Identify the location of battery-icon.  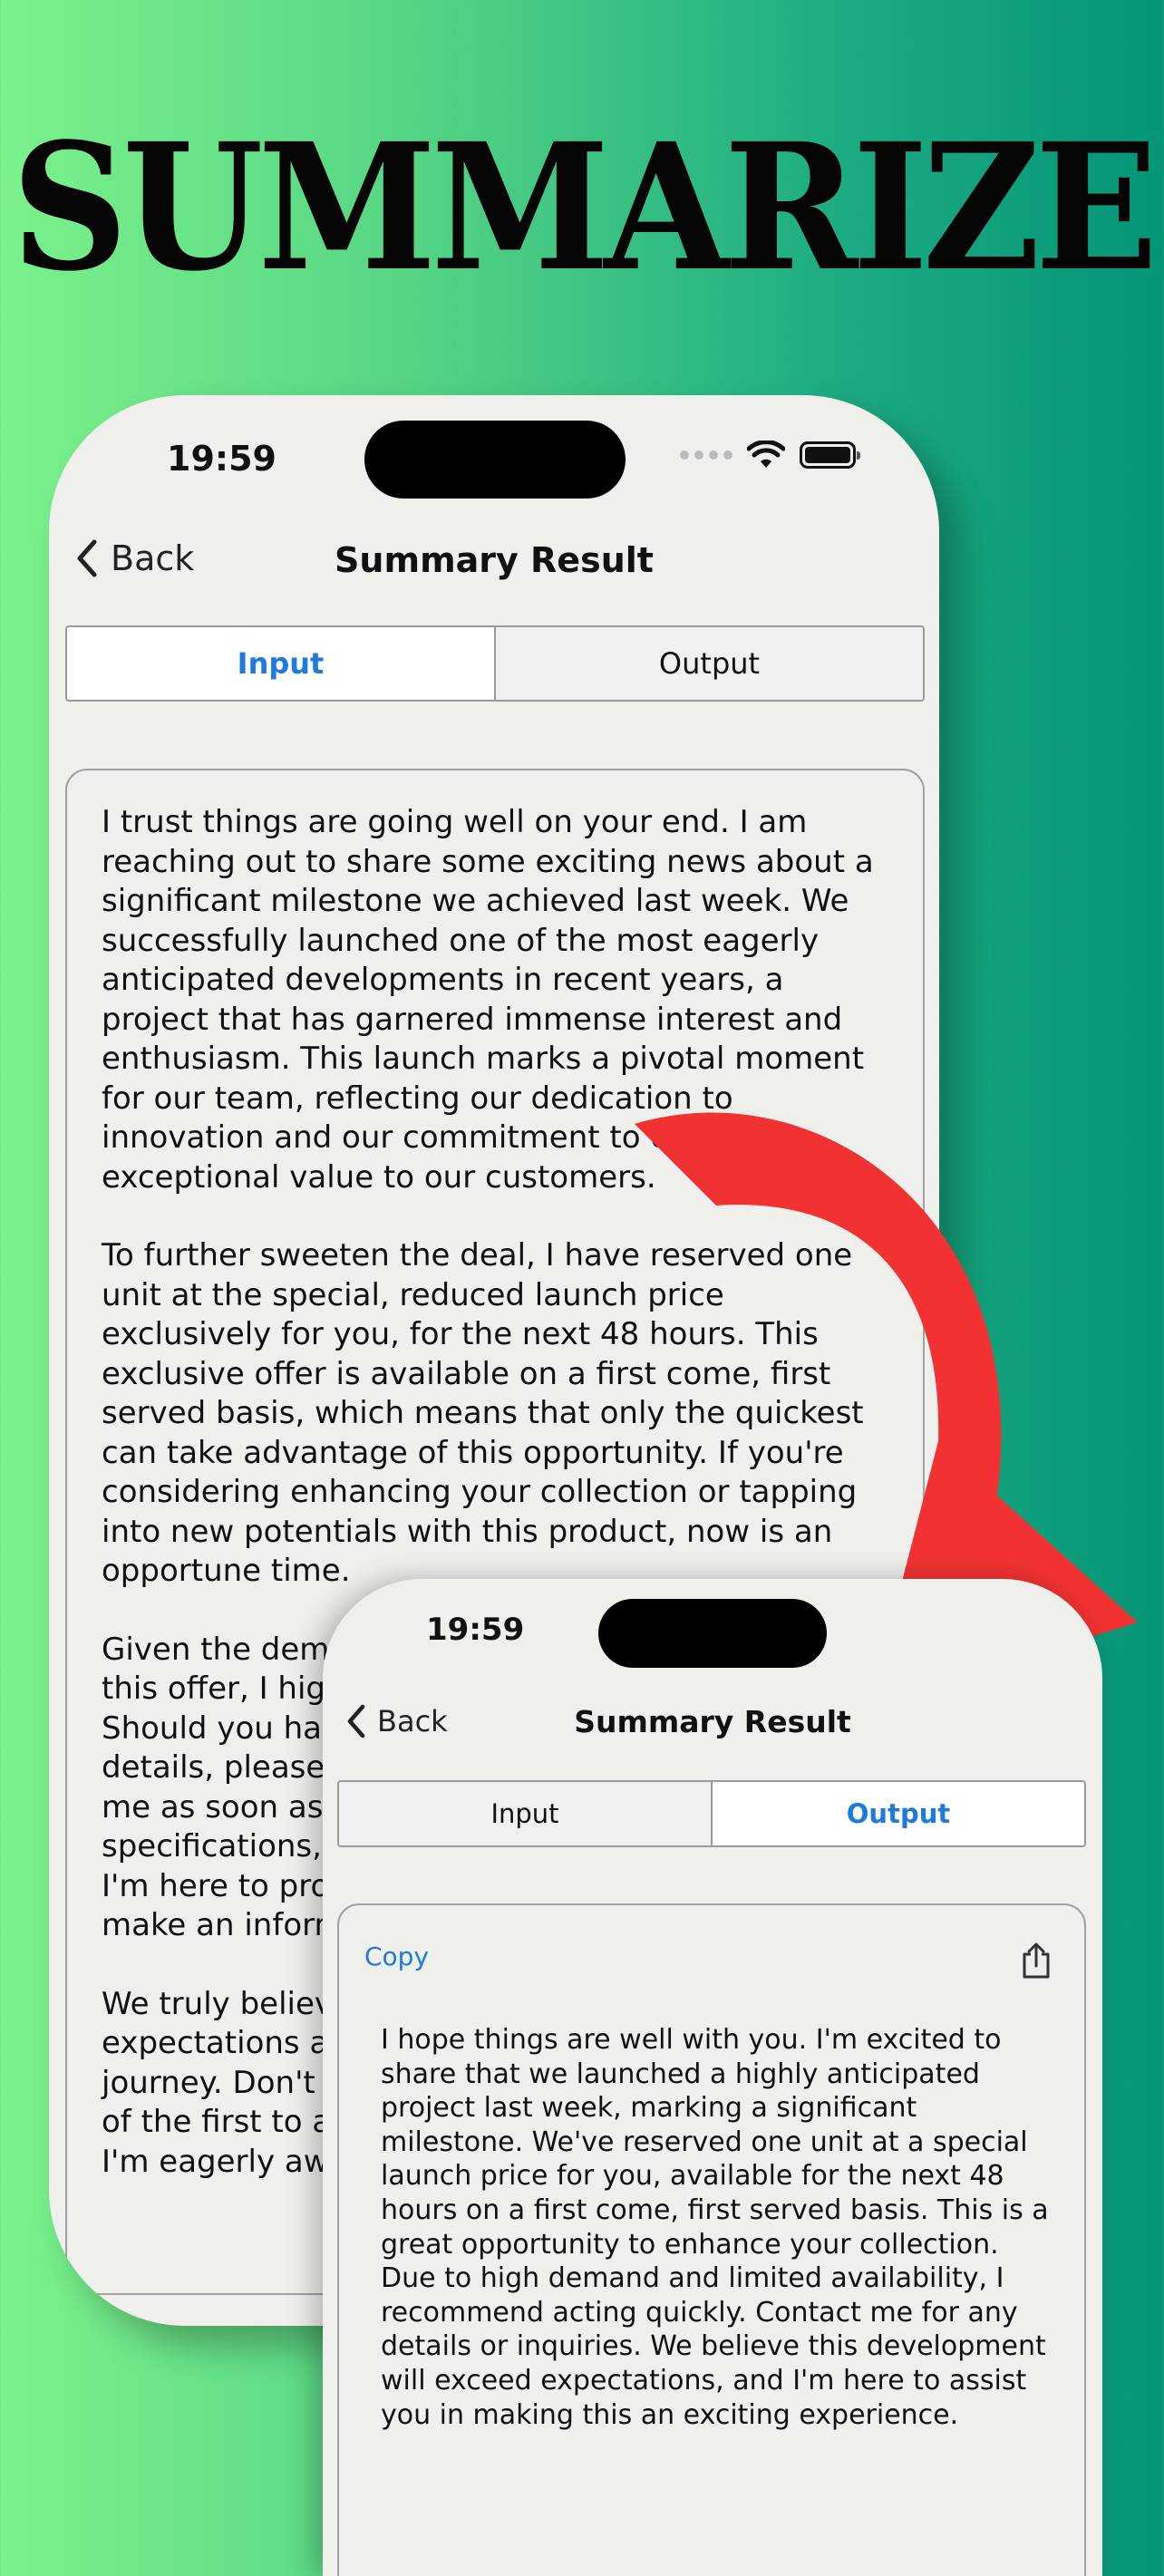
(830, 455).